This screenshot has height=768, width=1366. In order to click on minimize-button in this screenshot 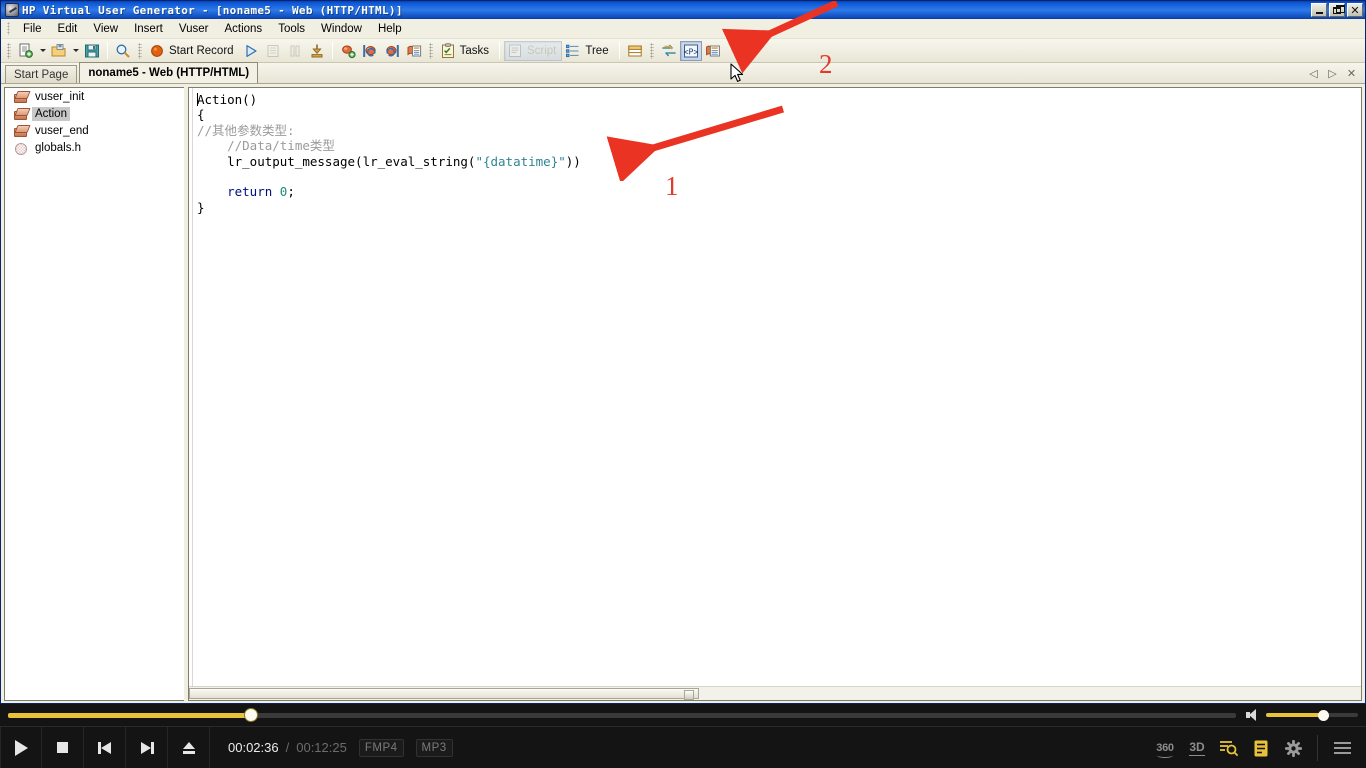, I will do `click(1319, 10)`.